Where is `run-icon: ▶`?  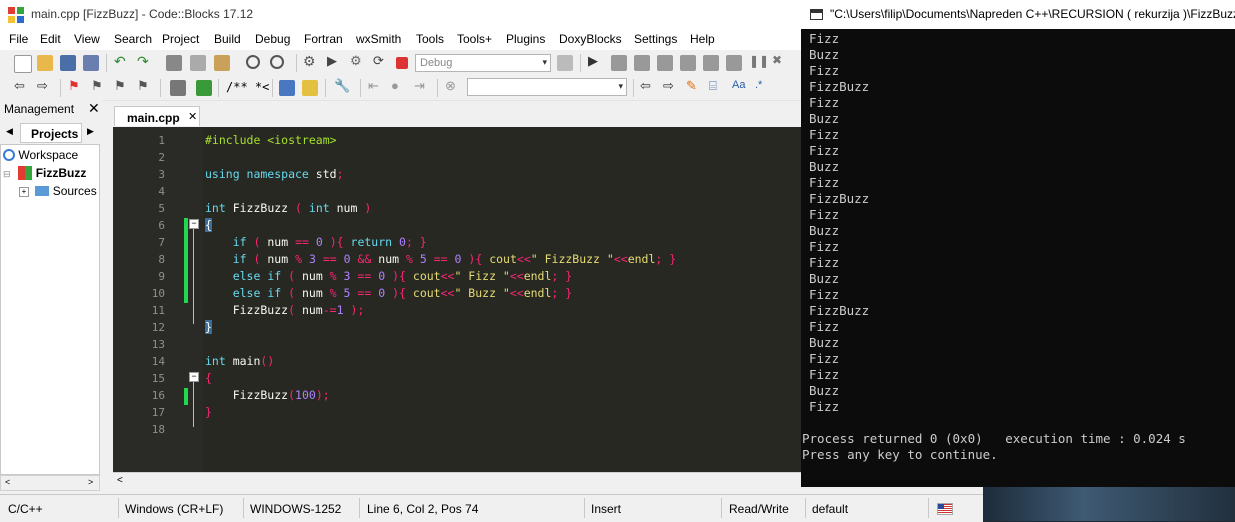 run-icon: ▶ is located at coordinates (335, 61).